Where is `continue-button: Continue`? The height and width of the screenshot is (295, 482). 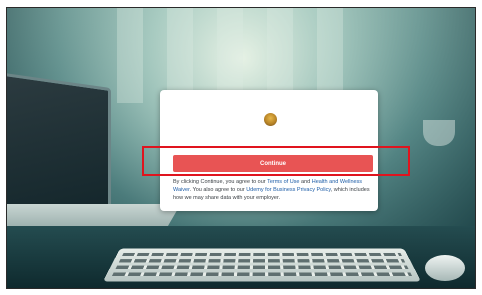
continue-button: Continue is located at coordinates (273, 163).